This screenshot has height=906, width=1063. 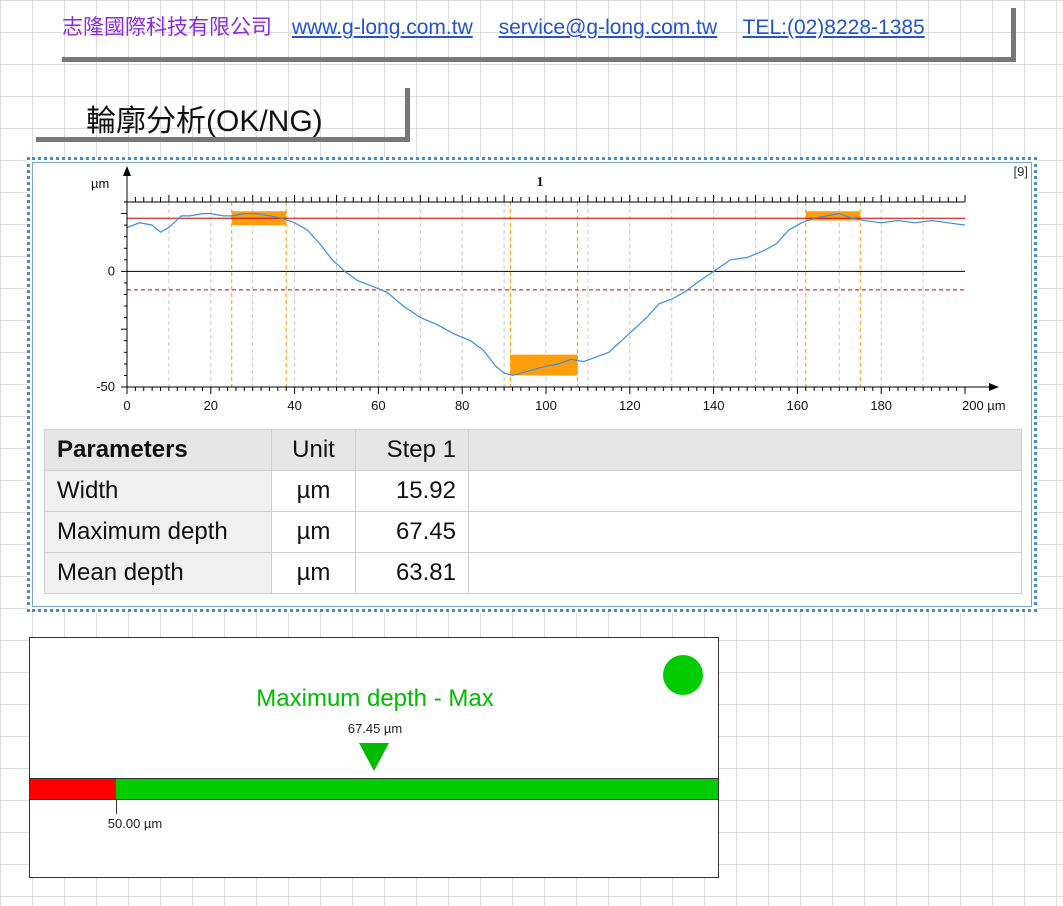 I want to click on header-parameters: Parameters, so click(x=158, y=450).